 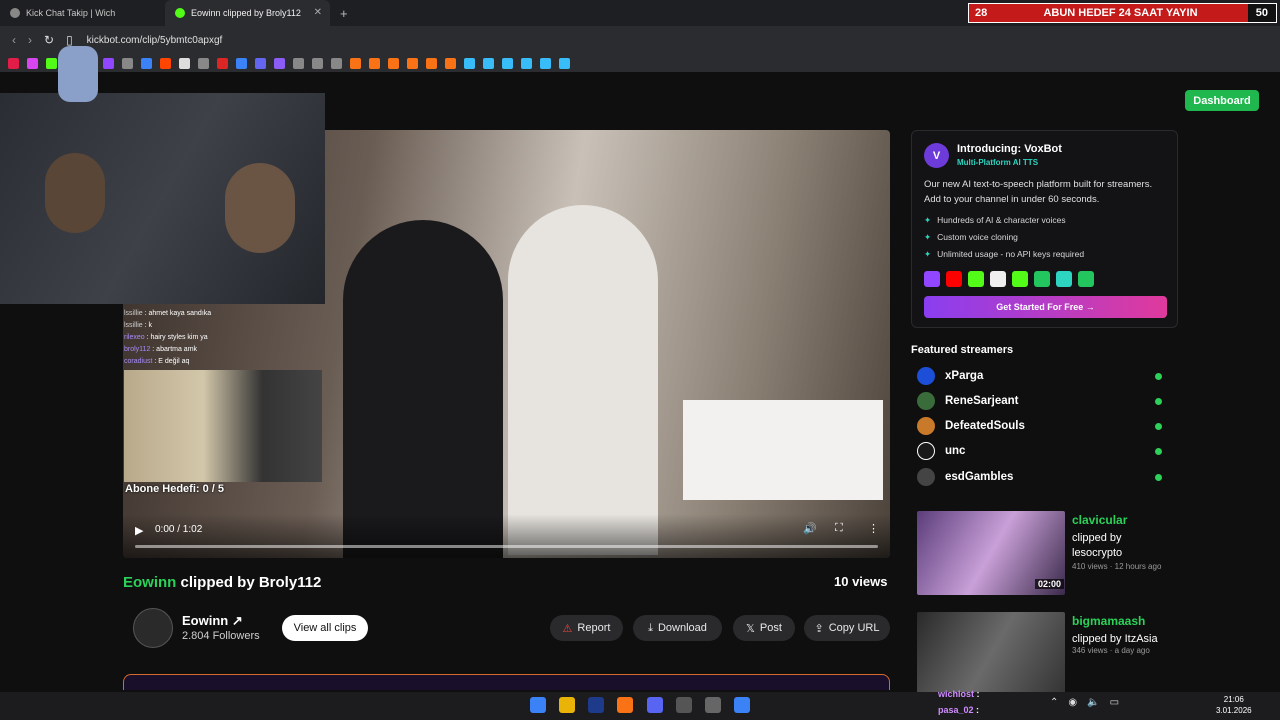 I want to click on system-clock: 21:06 3.01.2026, so click(x=1234, y=705).